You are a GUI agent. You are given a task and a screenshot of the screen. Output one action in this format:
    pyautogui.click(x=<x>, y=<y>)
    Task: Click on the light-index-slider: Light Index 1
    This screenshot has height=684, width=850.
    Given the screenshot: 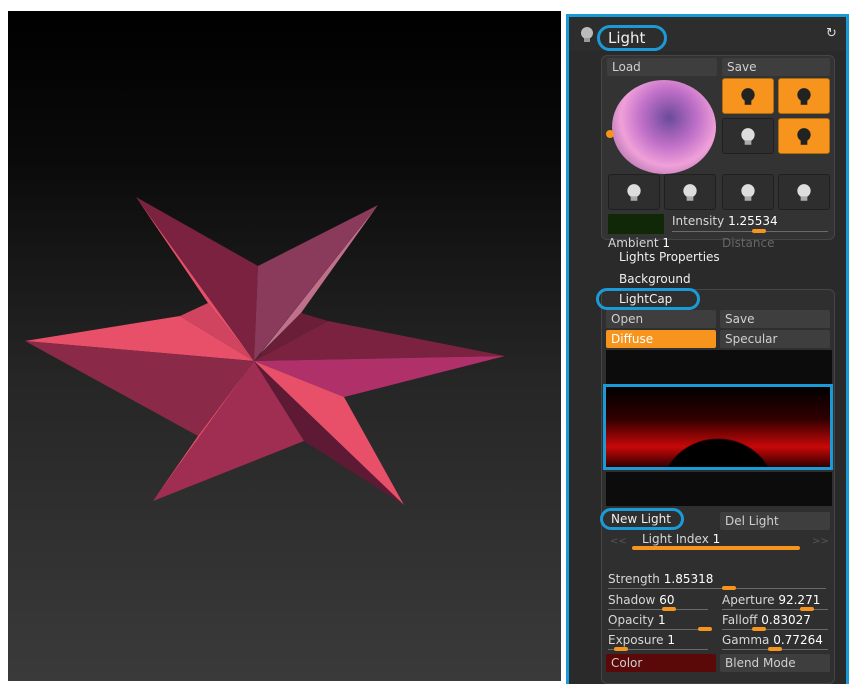 What is the action you would take?
    pyautogui.click(x=681, y=539)
    